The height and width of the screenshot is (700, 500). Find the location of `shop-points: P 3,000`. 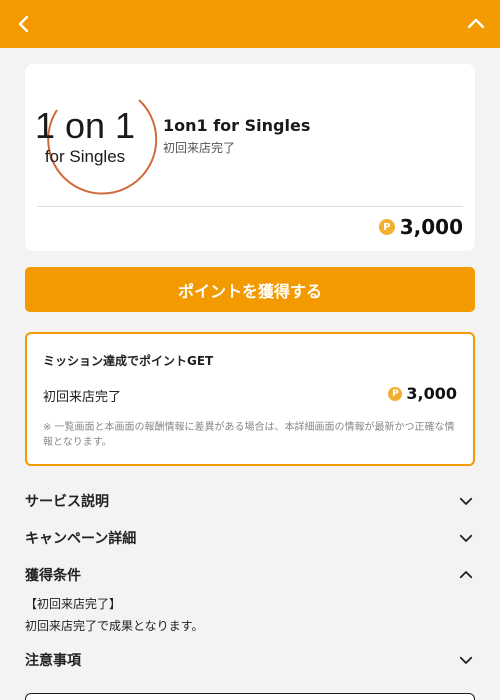

shop-points: P 3,000 is located at coordinates (420, 227).